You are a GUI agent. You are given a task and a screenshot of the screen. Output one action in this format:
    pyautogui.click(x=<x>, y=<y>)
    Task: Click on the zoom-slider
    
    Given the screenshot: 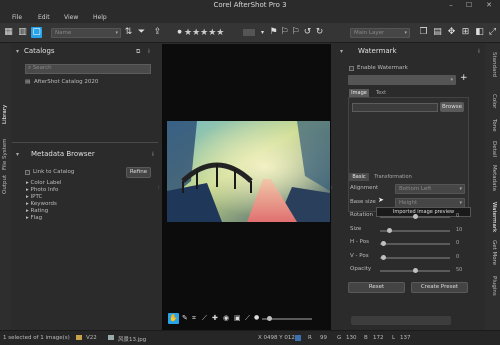 What is the action you would take?
    pyautogui.click(x=287, y=318)
    